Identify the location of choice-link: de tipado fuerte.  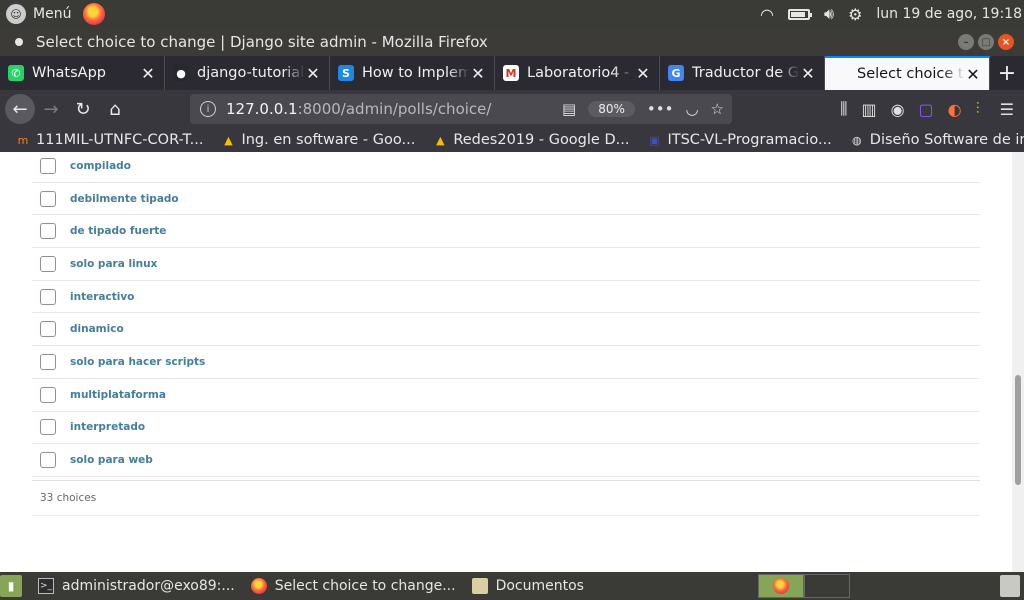
(118, 231).